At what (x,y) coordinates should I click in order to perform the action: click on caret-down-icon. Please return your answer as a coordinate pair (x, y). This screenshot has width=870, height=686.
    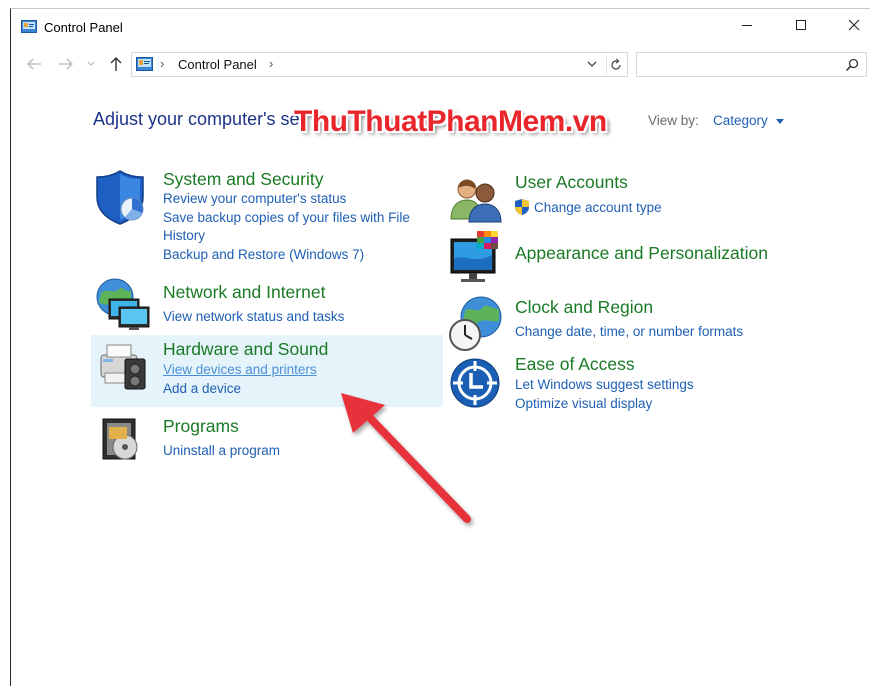
    Looking at the image, I should click on (780, 121).